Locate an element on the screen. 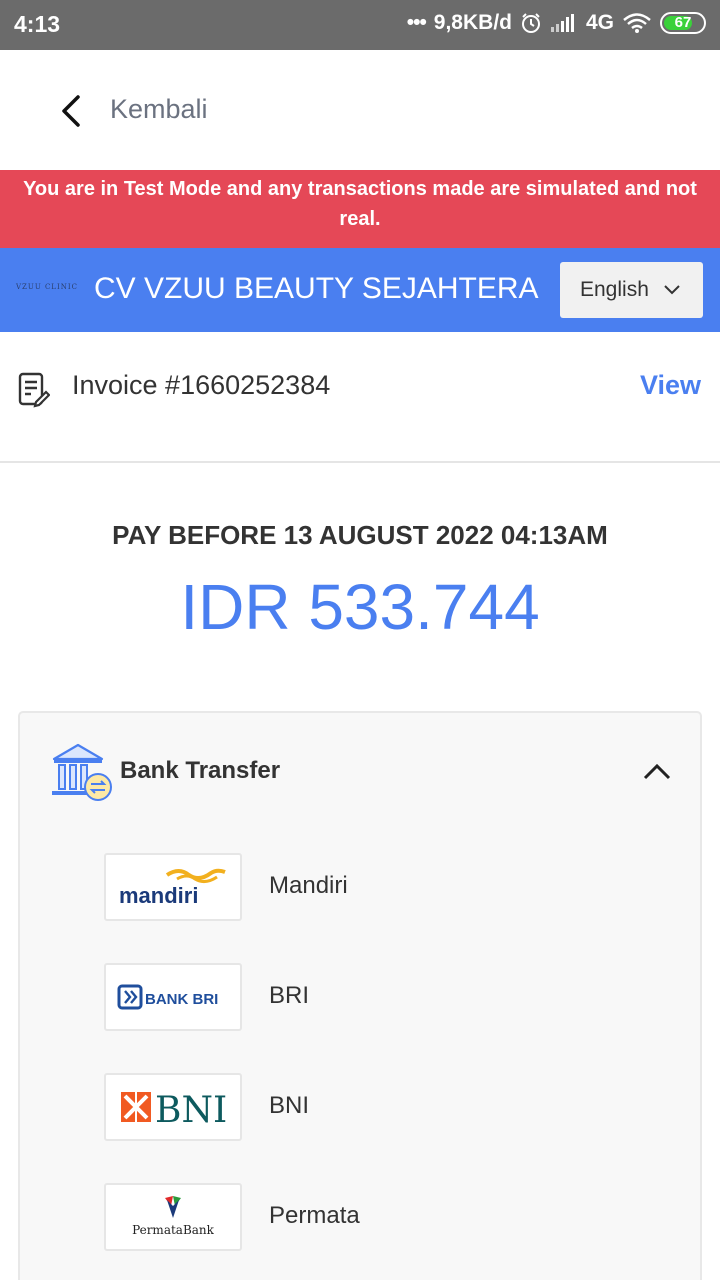 This screenshot has height=1280, width=720. bank-name: BRI is located at coordinates (289, 995).